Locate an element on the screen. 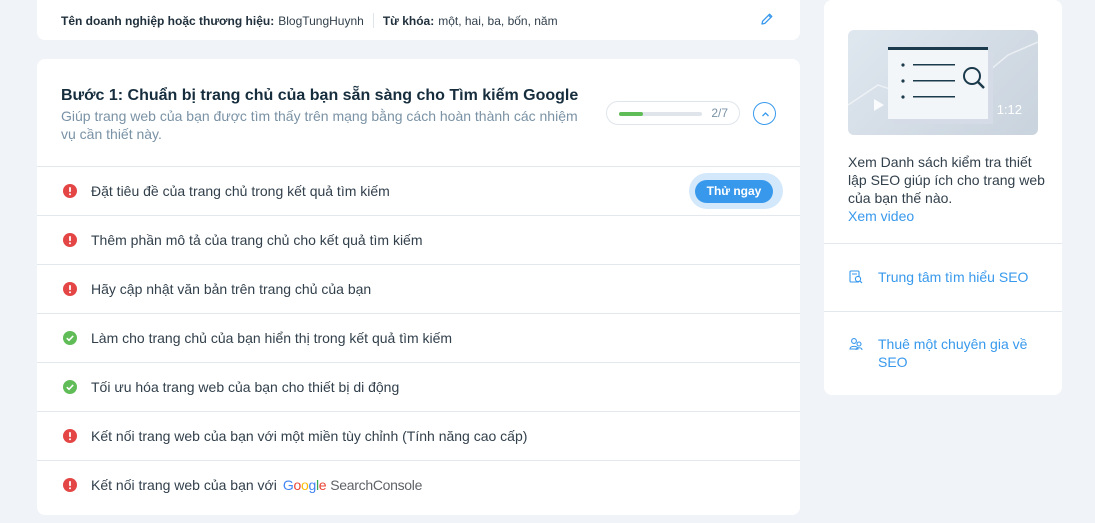 Image resolution: width=1095 pixels, height=523 pixels. watch-video-link: Xem video is located at coordinates (948, 216).